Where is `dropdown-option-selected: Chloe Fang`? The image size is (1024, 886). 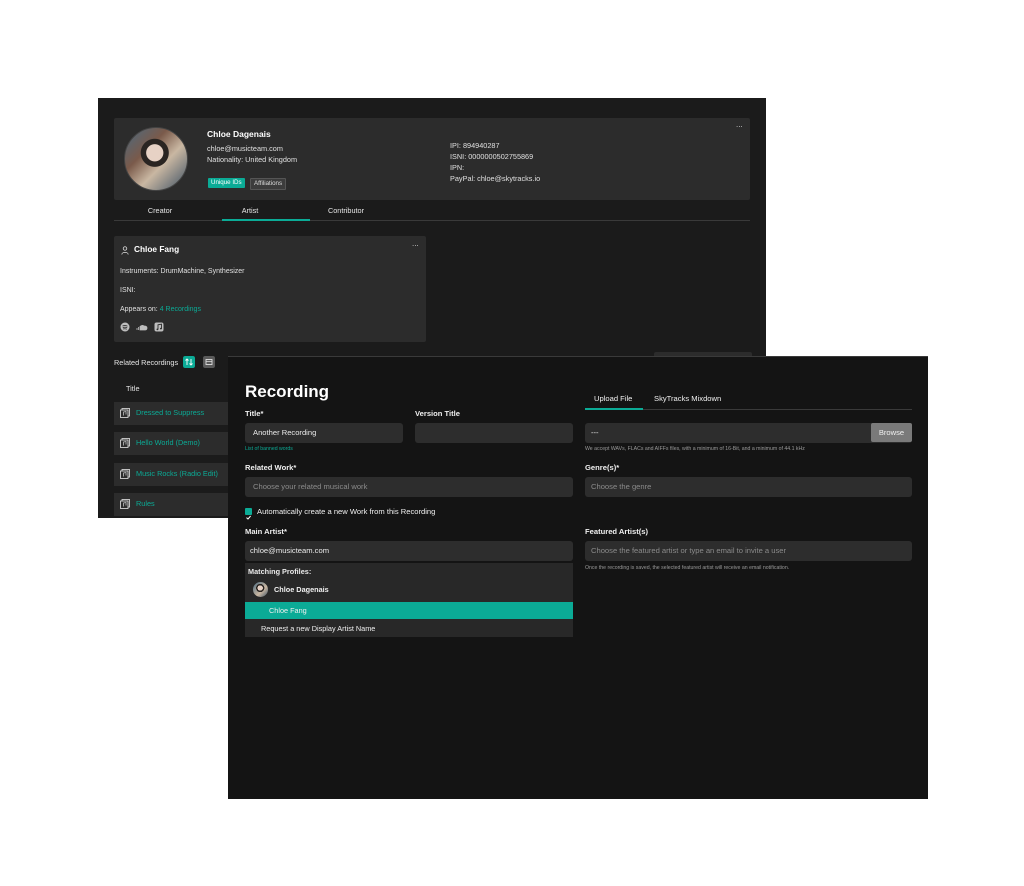 dropdown-option-selected: Chloe Fang is located at coordinates (409, 610).